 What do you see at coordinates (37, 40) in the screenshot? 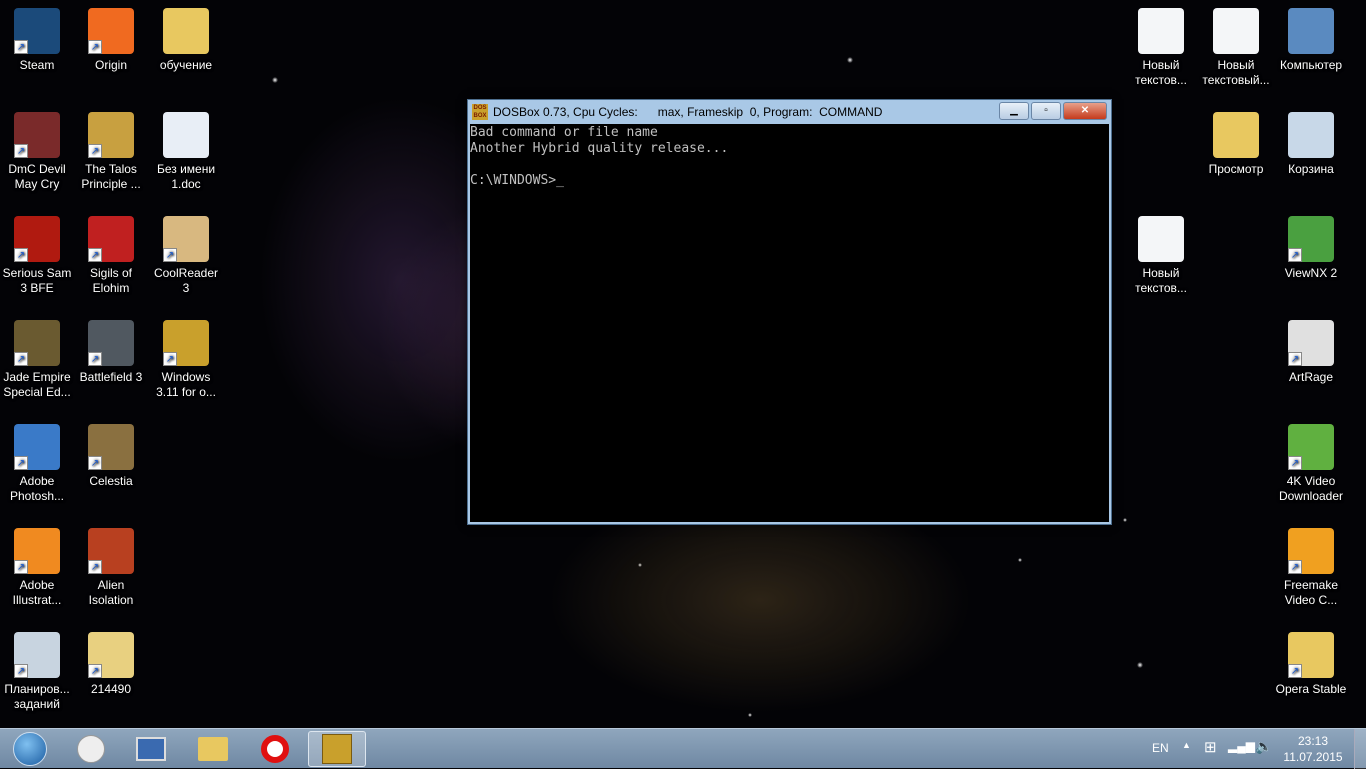
I see `desktop-icon: ↗ Steam` at bounding box center [37, 40].